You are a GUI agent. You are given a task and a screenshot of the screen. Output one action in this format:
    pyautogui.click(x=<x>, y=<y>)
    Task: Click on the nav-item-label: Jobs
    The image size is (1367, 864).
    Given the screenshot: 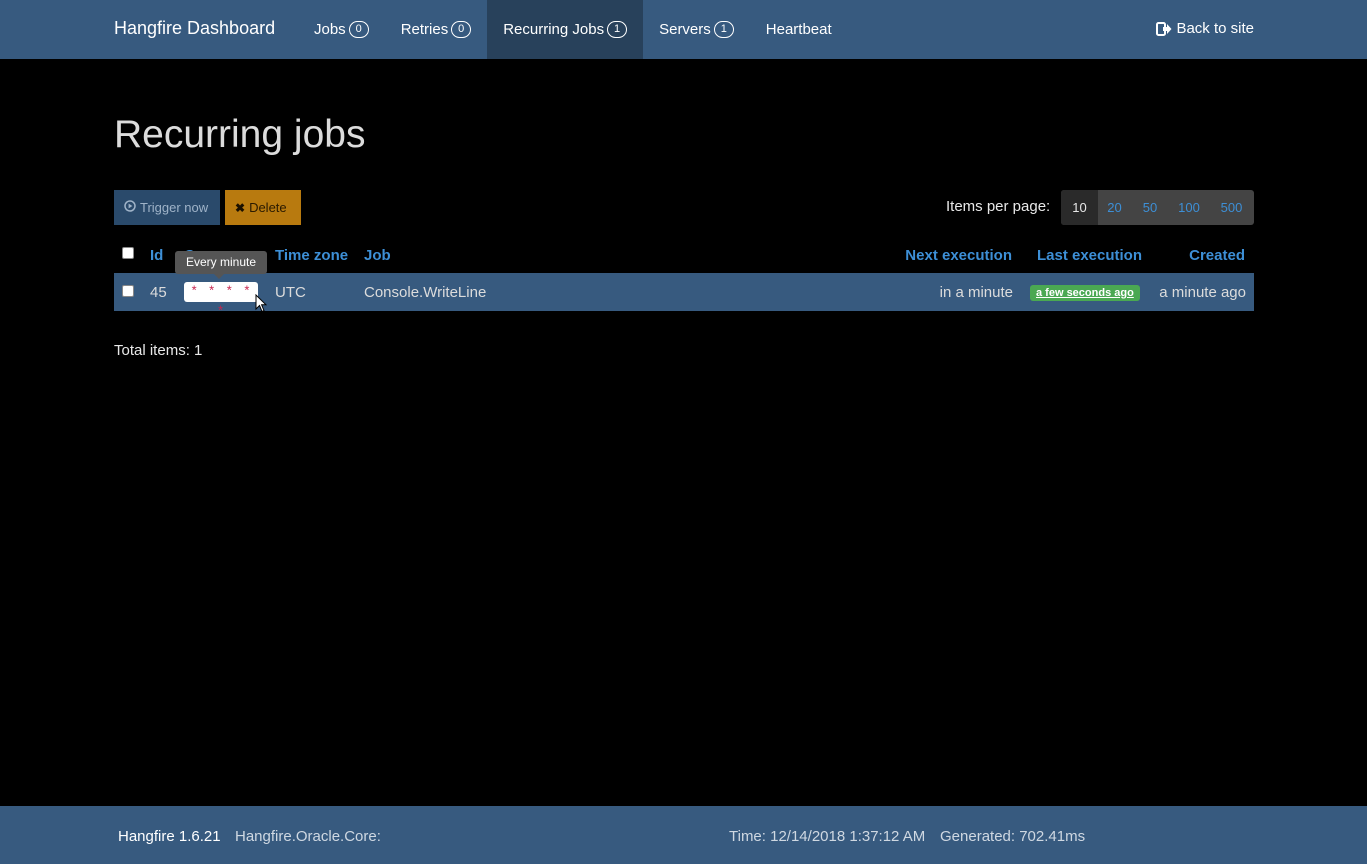 What is the action you would take?
    pyautogui.click(x=330, y=29)
    